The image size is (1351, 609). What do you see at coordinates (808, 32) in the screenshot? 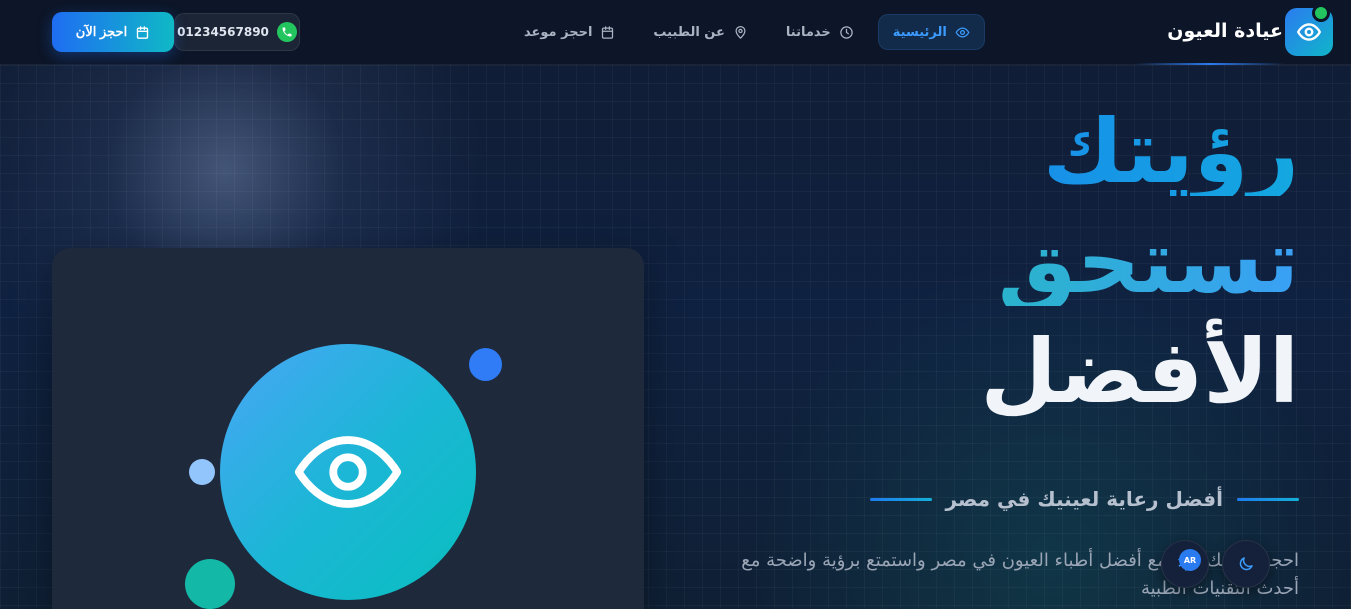
I see `nav-item-label: خدماتنا` at bounding box center [808, 32].